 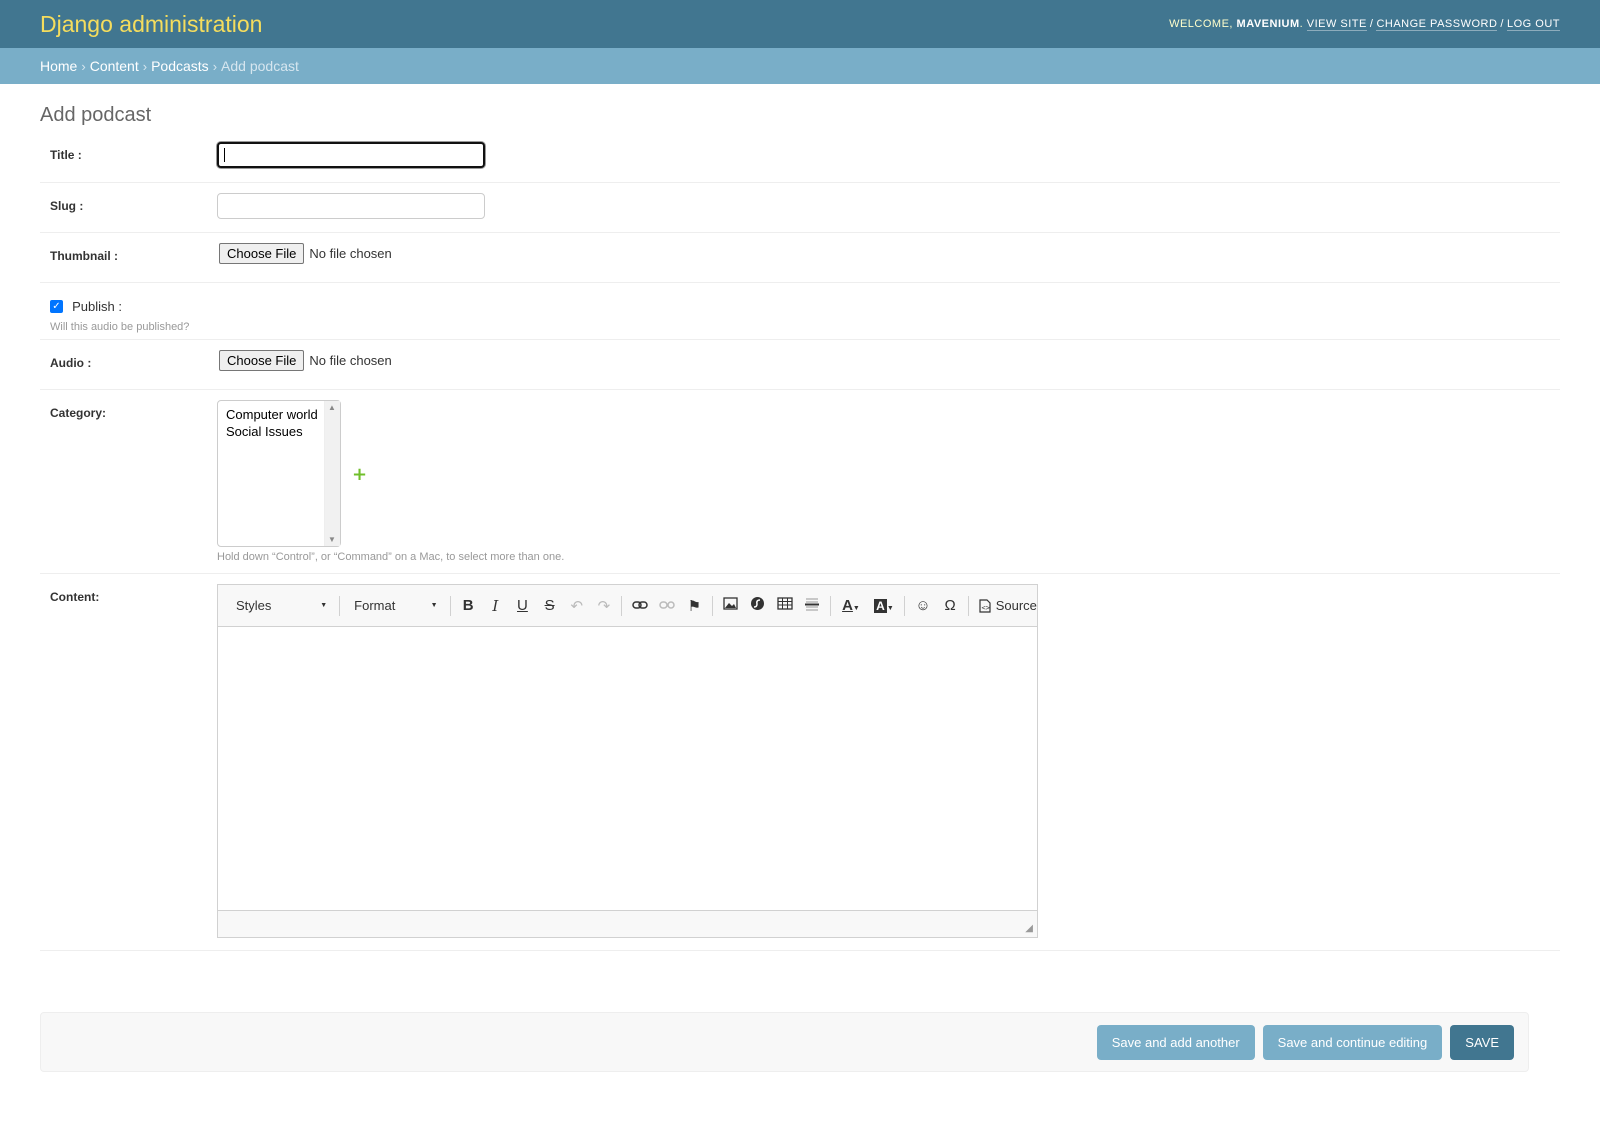 What do you see at coordinates (922, 605) in the screenshot?
I see `smiley-icon: ☺` at bounding box center [922, 605].